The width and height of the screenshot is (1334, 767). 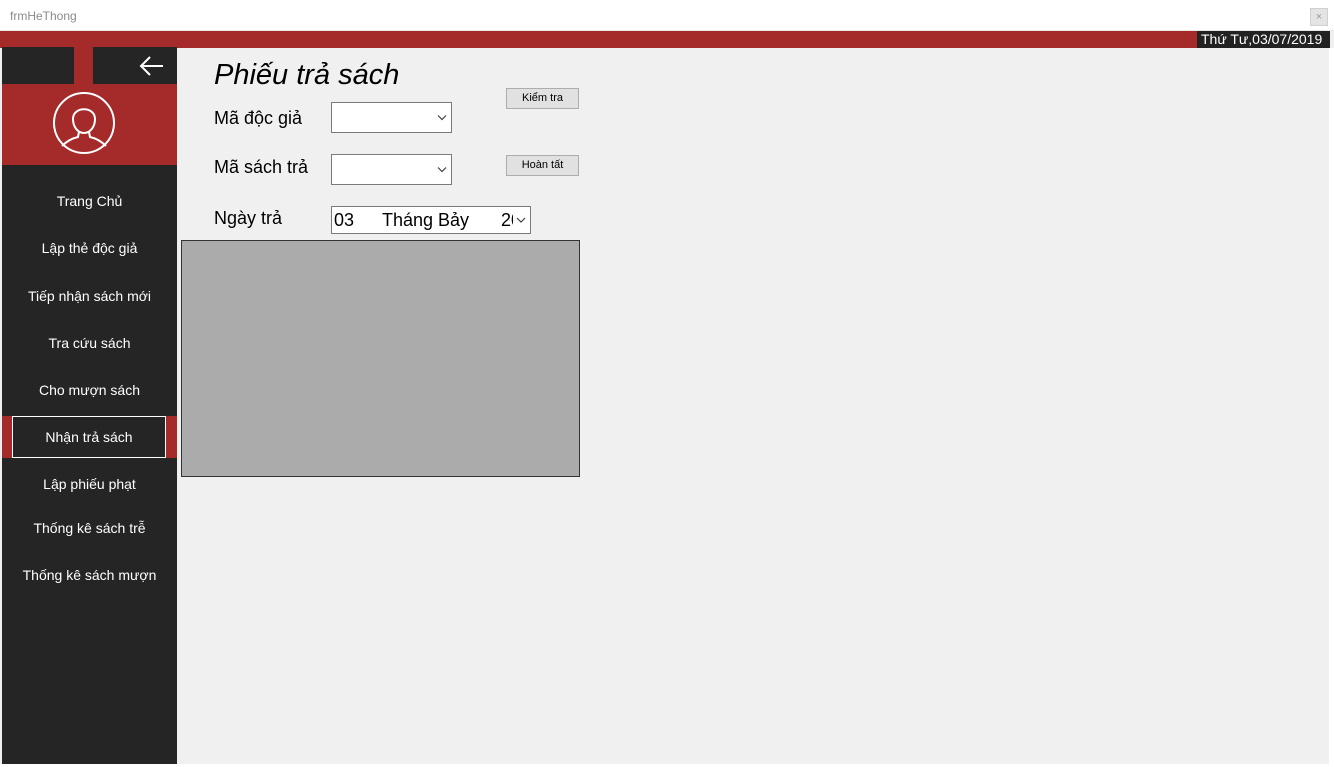 I want to click on sidebar-item-thong-ke-sach-muon: Thống kê sách mượn, so click(x=89, y=575).